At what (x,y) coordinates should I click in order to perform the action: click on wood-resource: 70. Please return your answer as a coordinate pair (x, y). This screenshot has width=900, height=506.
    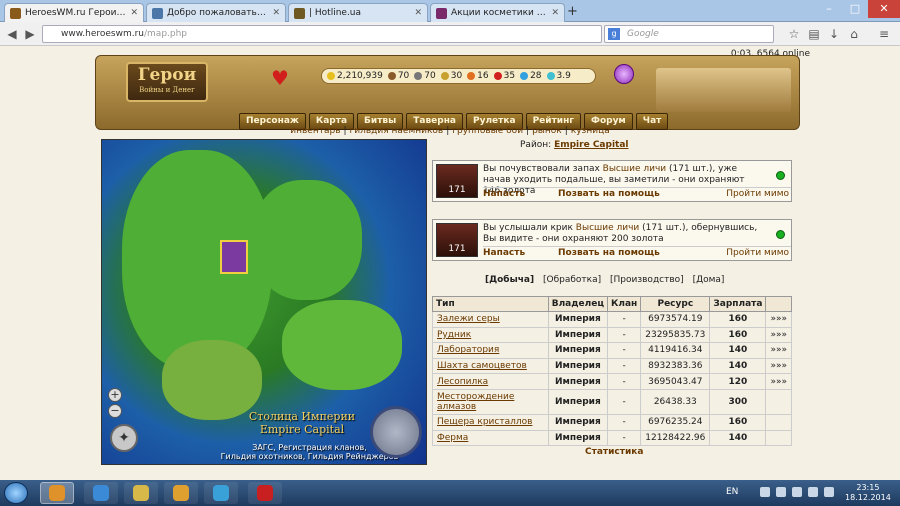
    Looking at the image, I should click on (398, 76).